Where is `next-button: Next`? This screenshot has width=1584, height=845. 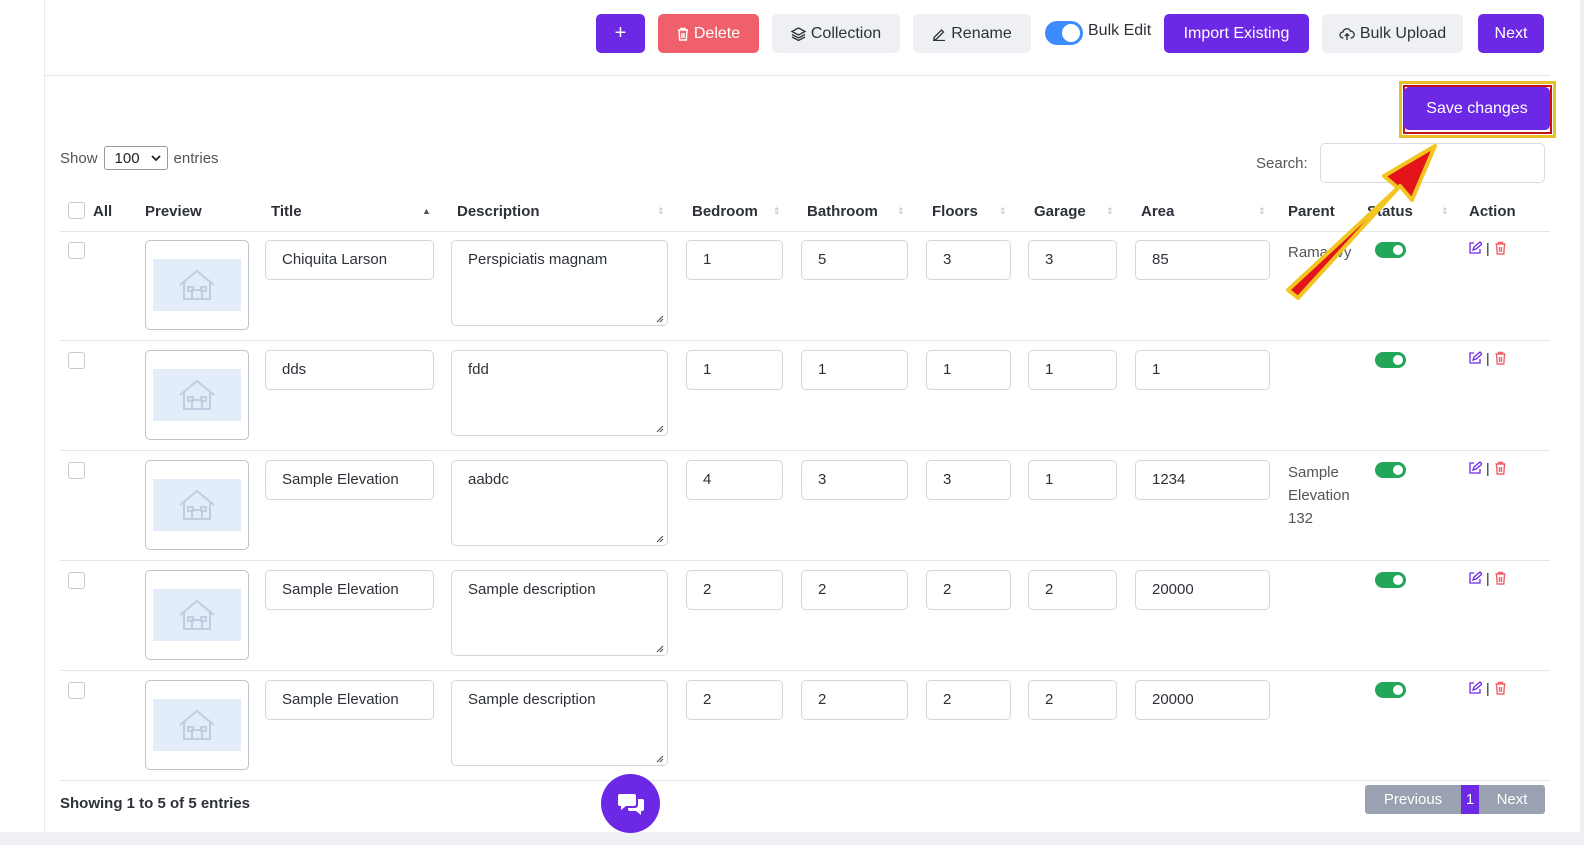 next-button: Next is located at coordinates (1511, 33).